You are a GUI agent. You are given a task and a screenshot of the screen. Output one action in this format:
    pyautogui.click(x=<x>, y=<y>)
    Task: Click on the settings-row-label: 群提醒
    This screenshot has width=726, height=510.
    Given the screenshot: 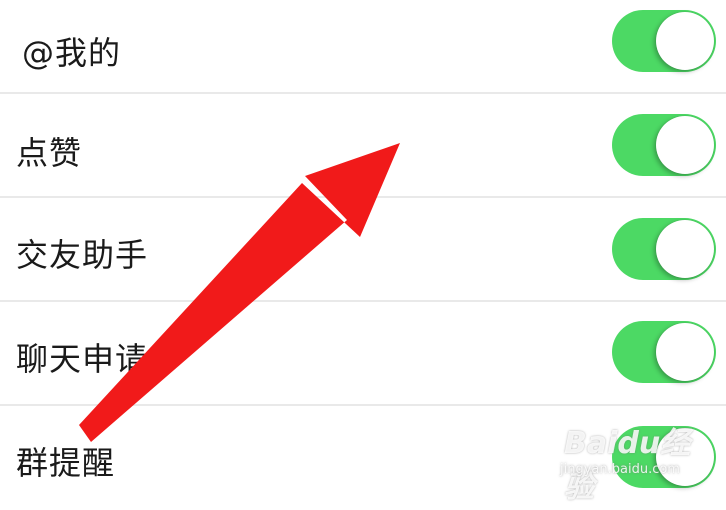 What is the action you would take?
    pyautogui.click(x=66, y=463)
    